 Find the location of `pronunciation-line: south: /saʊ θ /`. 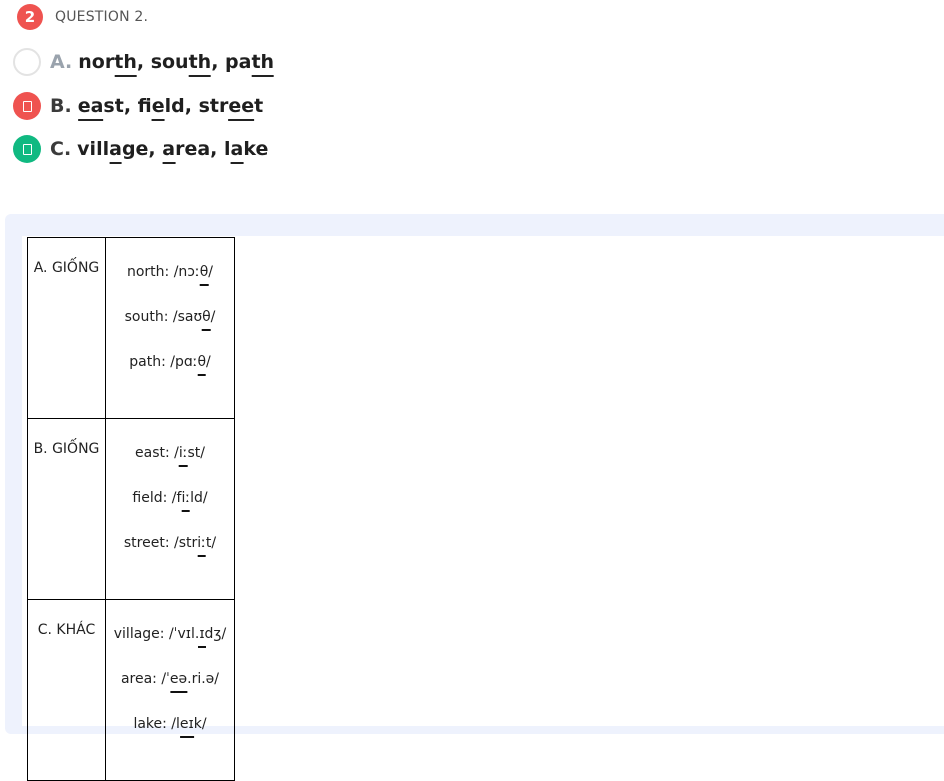

pronunciation-line: south: /saʊ θ / is located at coordinates (170, 316).